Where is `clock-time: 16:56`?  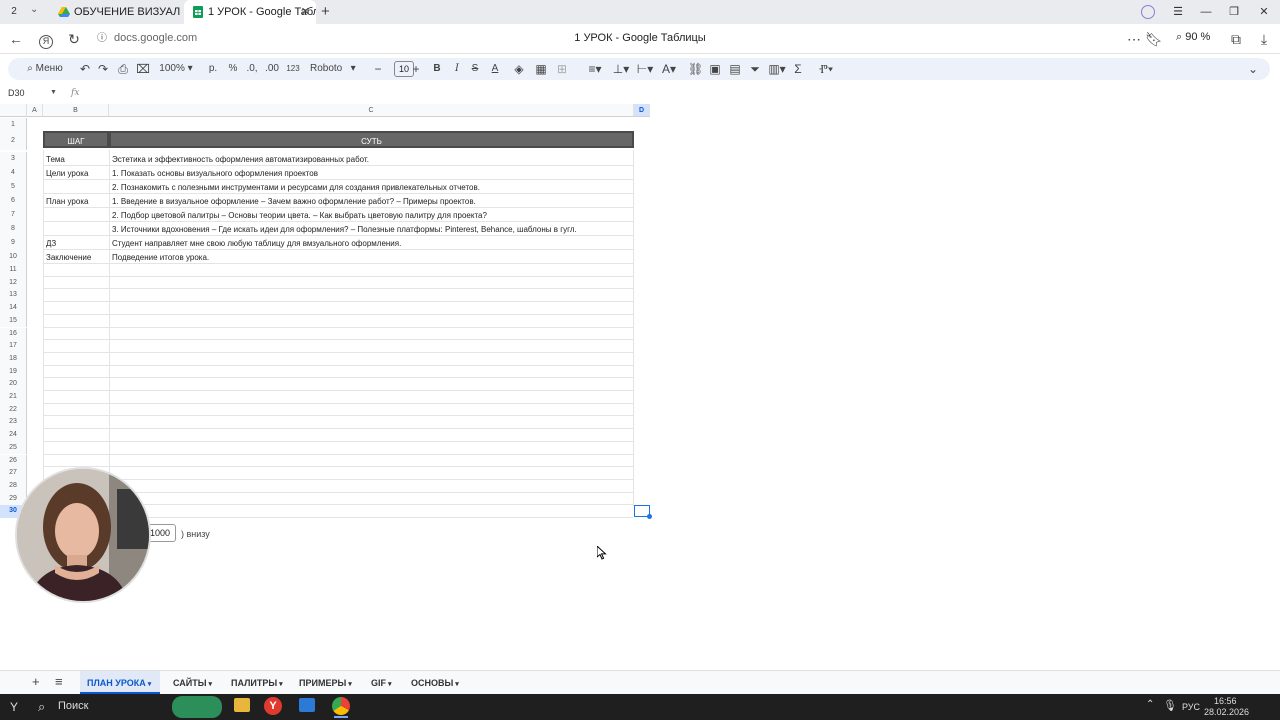 clock-time: 16:56 is located at coordinates (1225, 701).